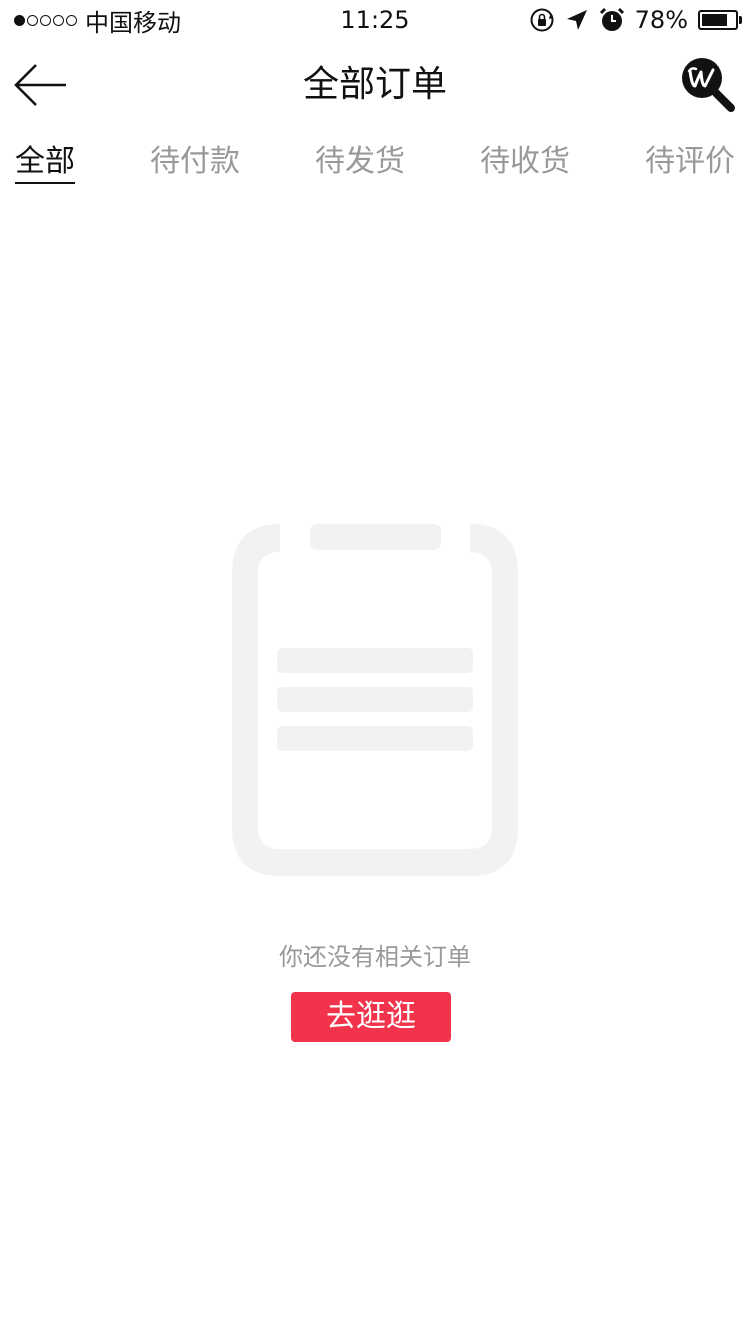 The width and height of the screenshot is (750, 1334). What do you see at coordinates (371, 1017) in the screenshot?
I see `go-shopping-button: 去逛逛` at bounding box center [371, 1017].